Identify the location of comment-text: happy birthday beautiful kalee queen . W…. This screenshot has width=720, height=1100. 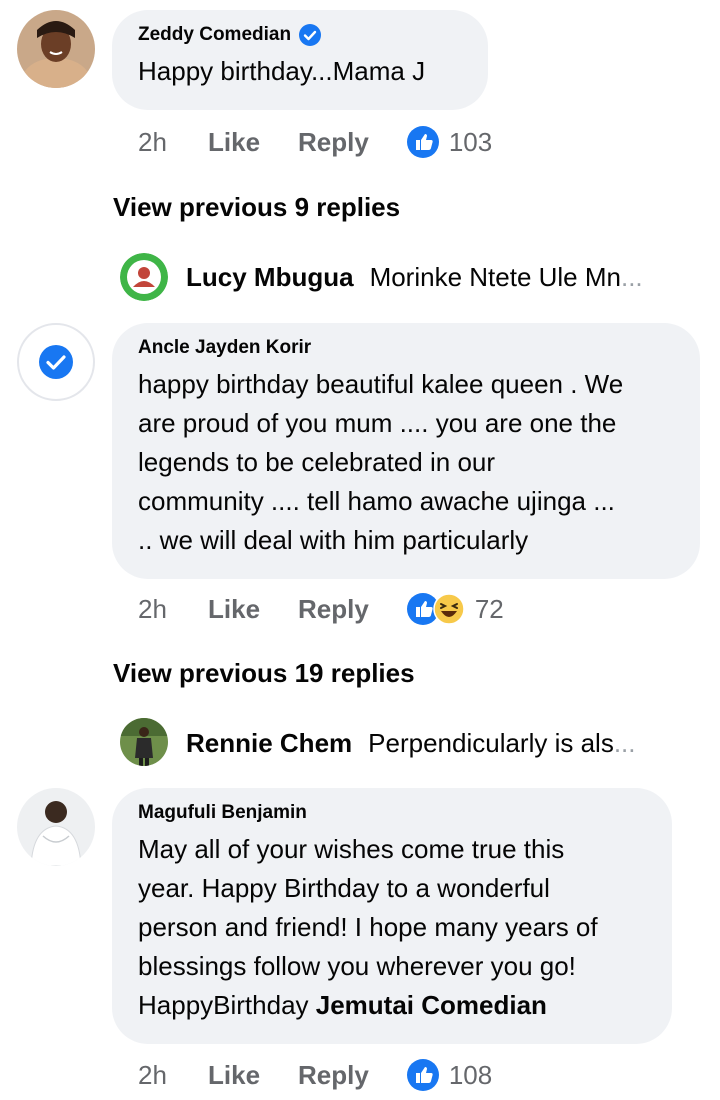
(406, 462).